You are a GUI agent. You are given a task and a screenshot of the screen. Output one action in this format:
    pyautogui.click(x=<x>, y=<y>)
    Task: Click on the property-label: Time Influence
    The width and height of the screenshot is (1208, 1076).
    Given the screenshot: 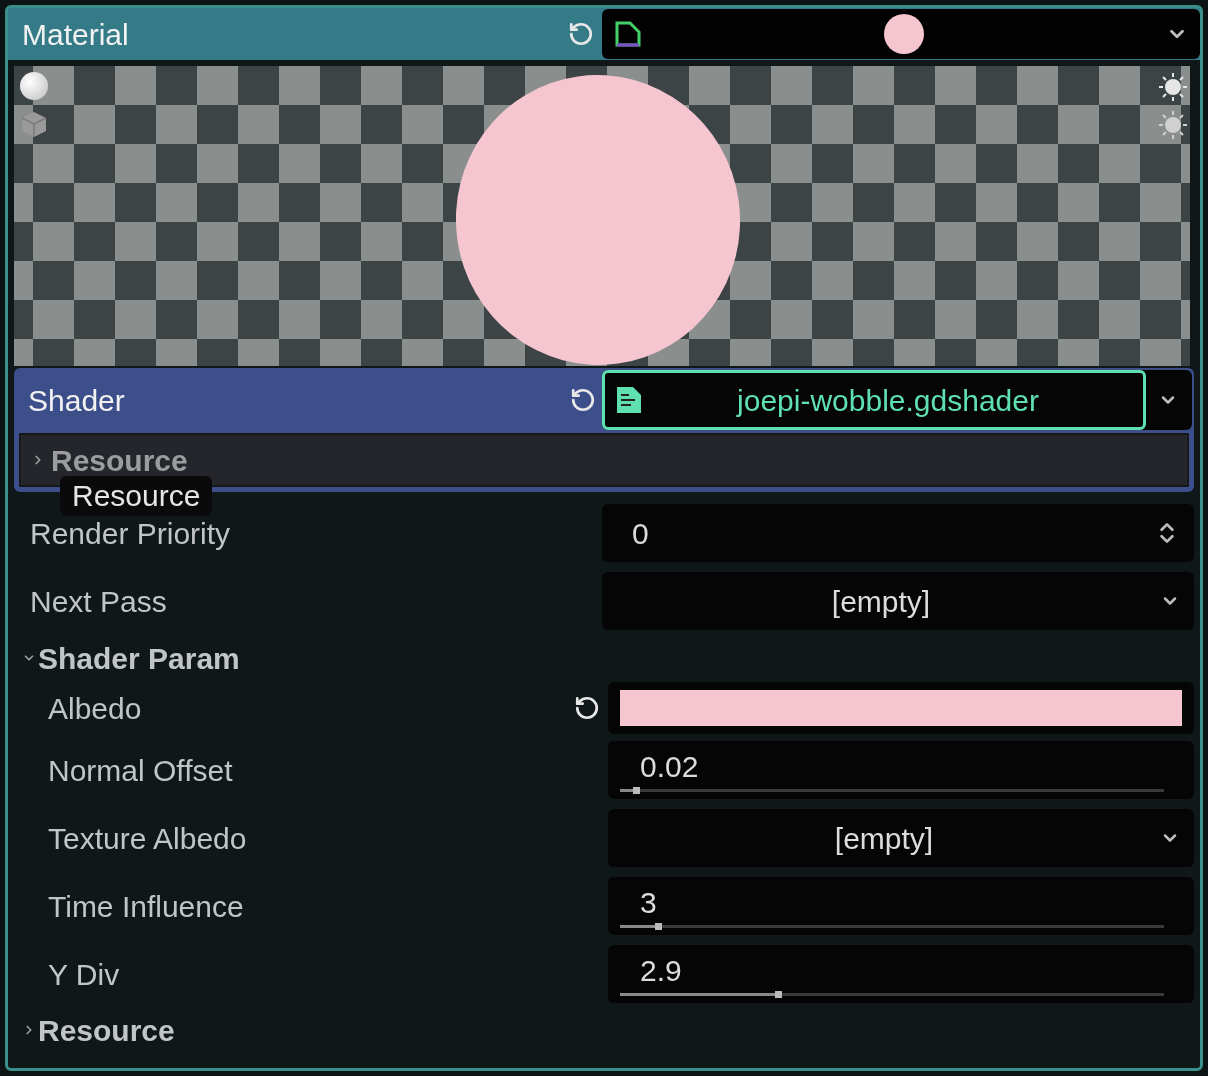 What is the action you would take?
    pyautogui.click(x=146, y=906)
    